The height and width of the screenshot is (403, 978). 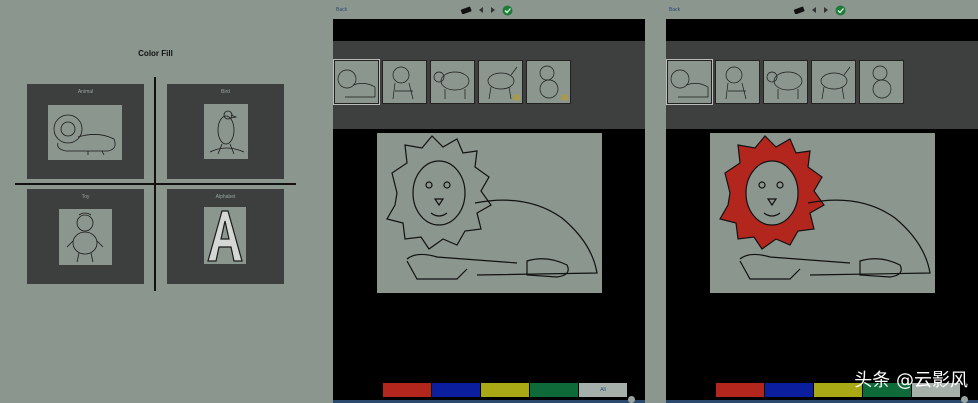 What do you see at coordinates (85, 197) in the screenshot?
I see `category-label: Toy` at bounding box center [85, 197].